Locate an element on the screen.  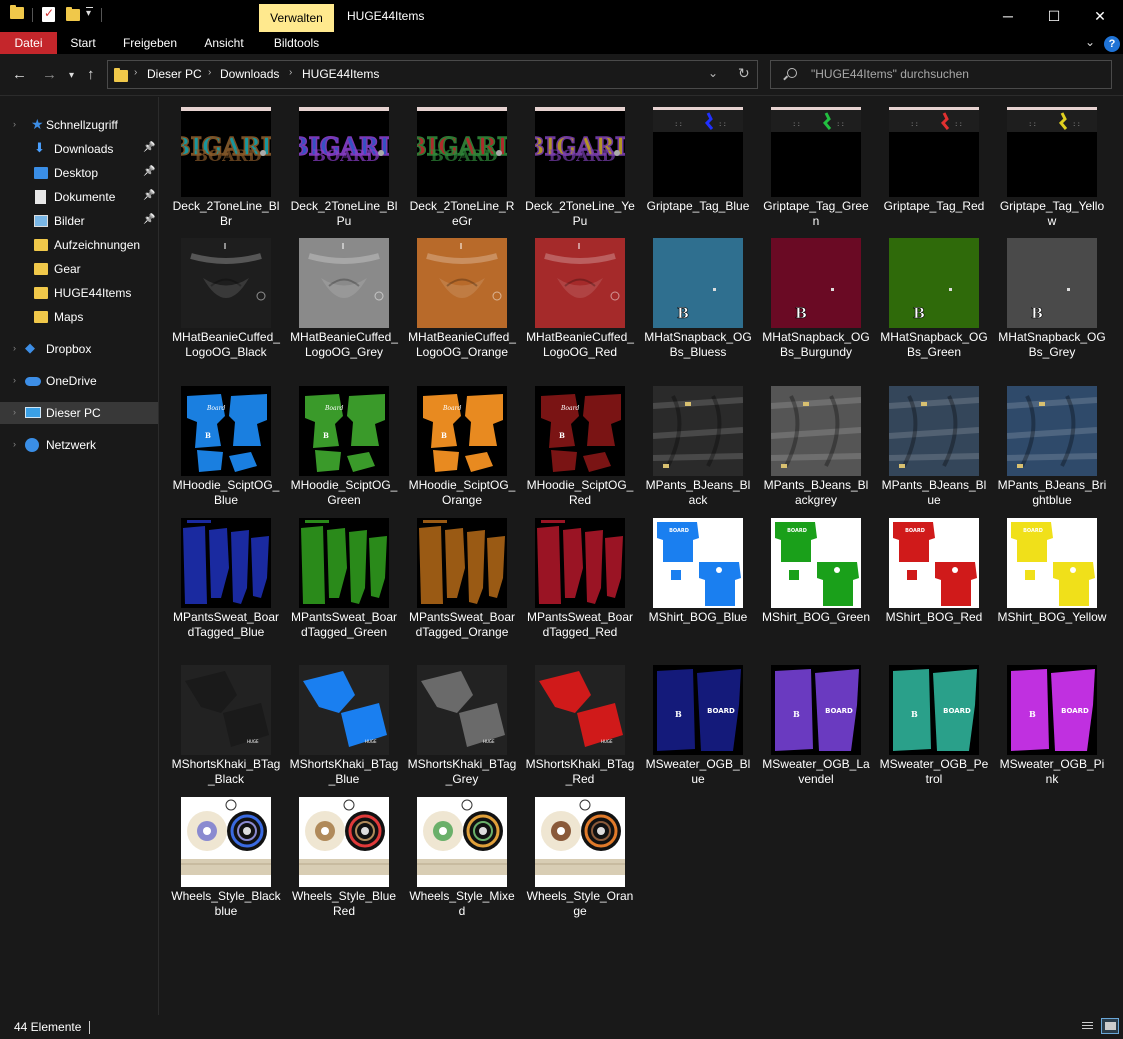
details-view-icon is located at coordinates (1087, 1026).